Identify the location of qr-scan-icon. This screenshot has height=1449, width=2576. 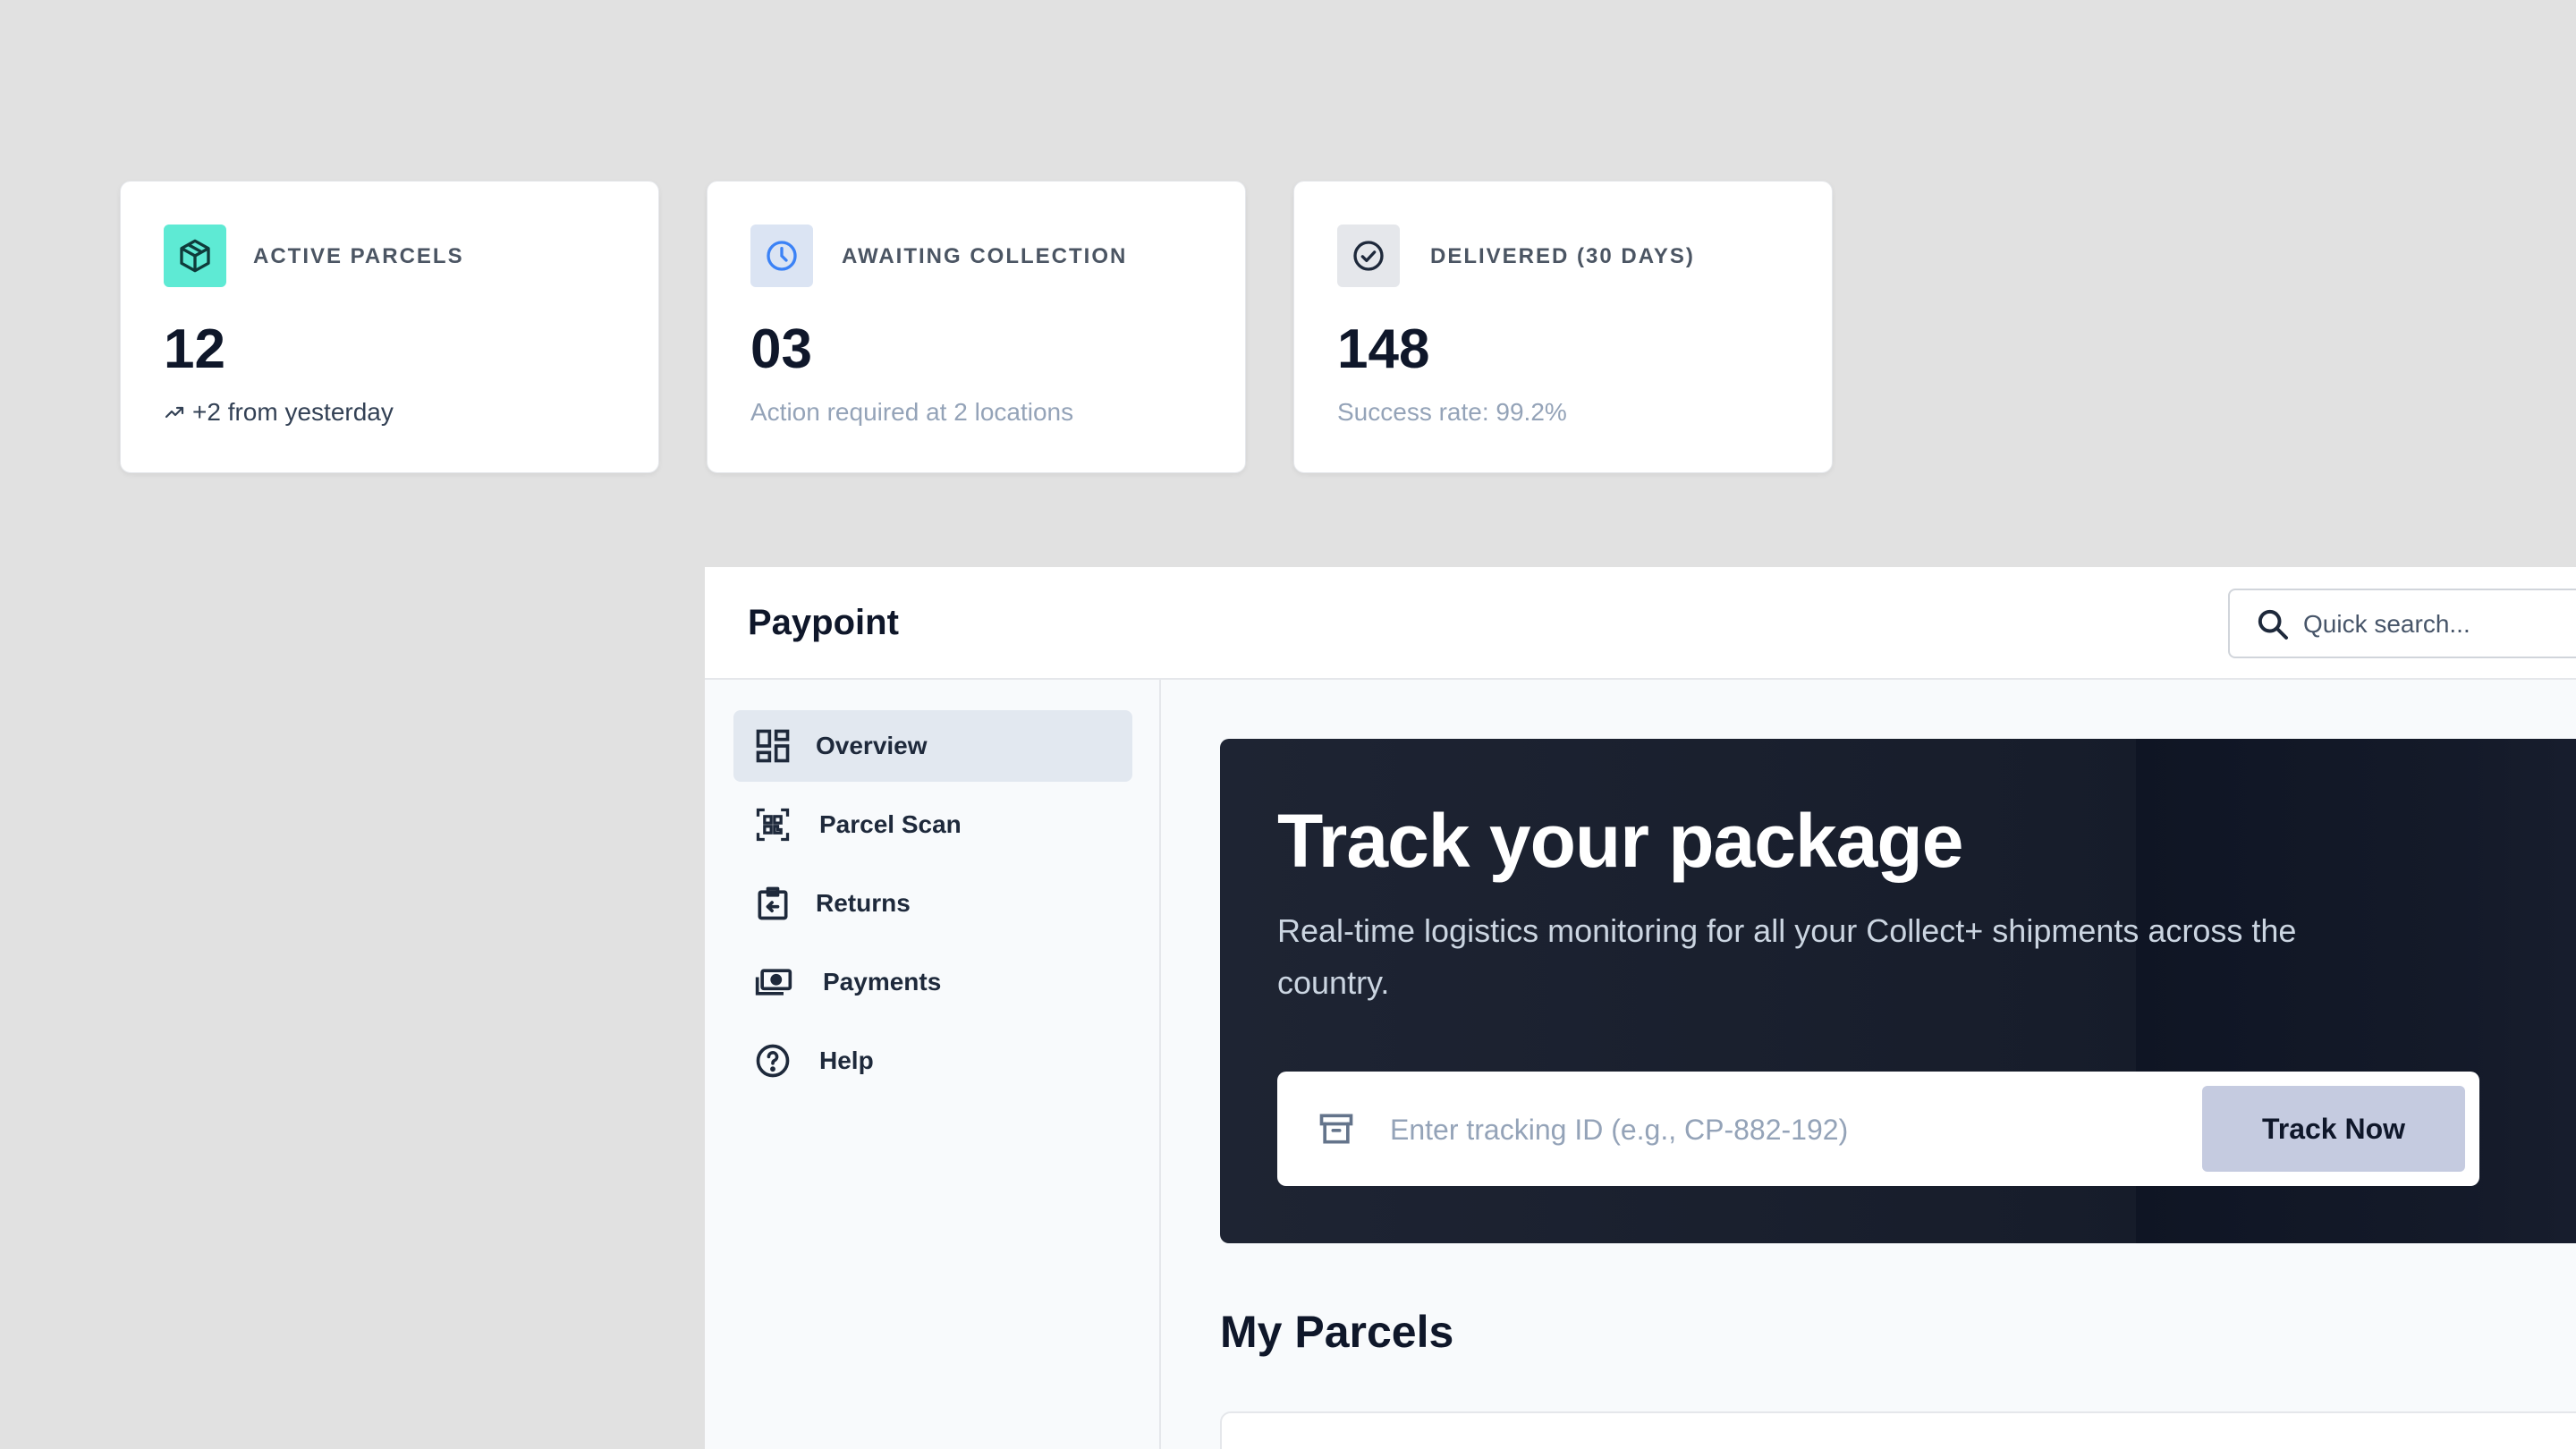
(772, 824).